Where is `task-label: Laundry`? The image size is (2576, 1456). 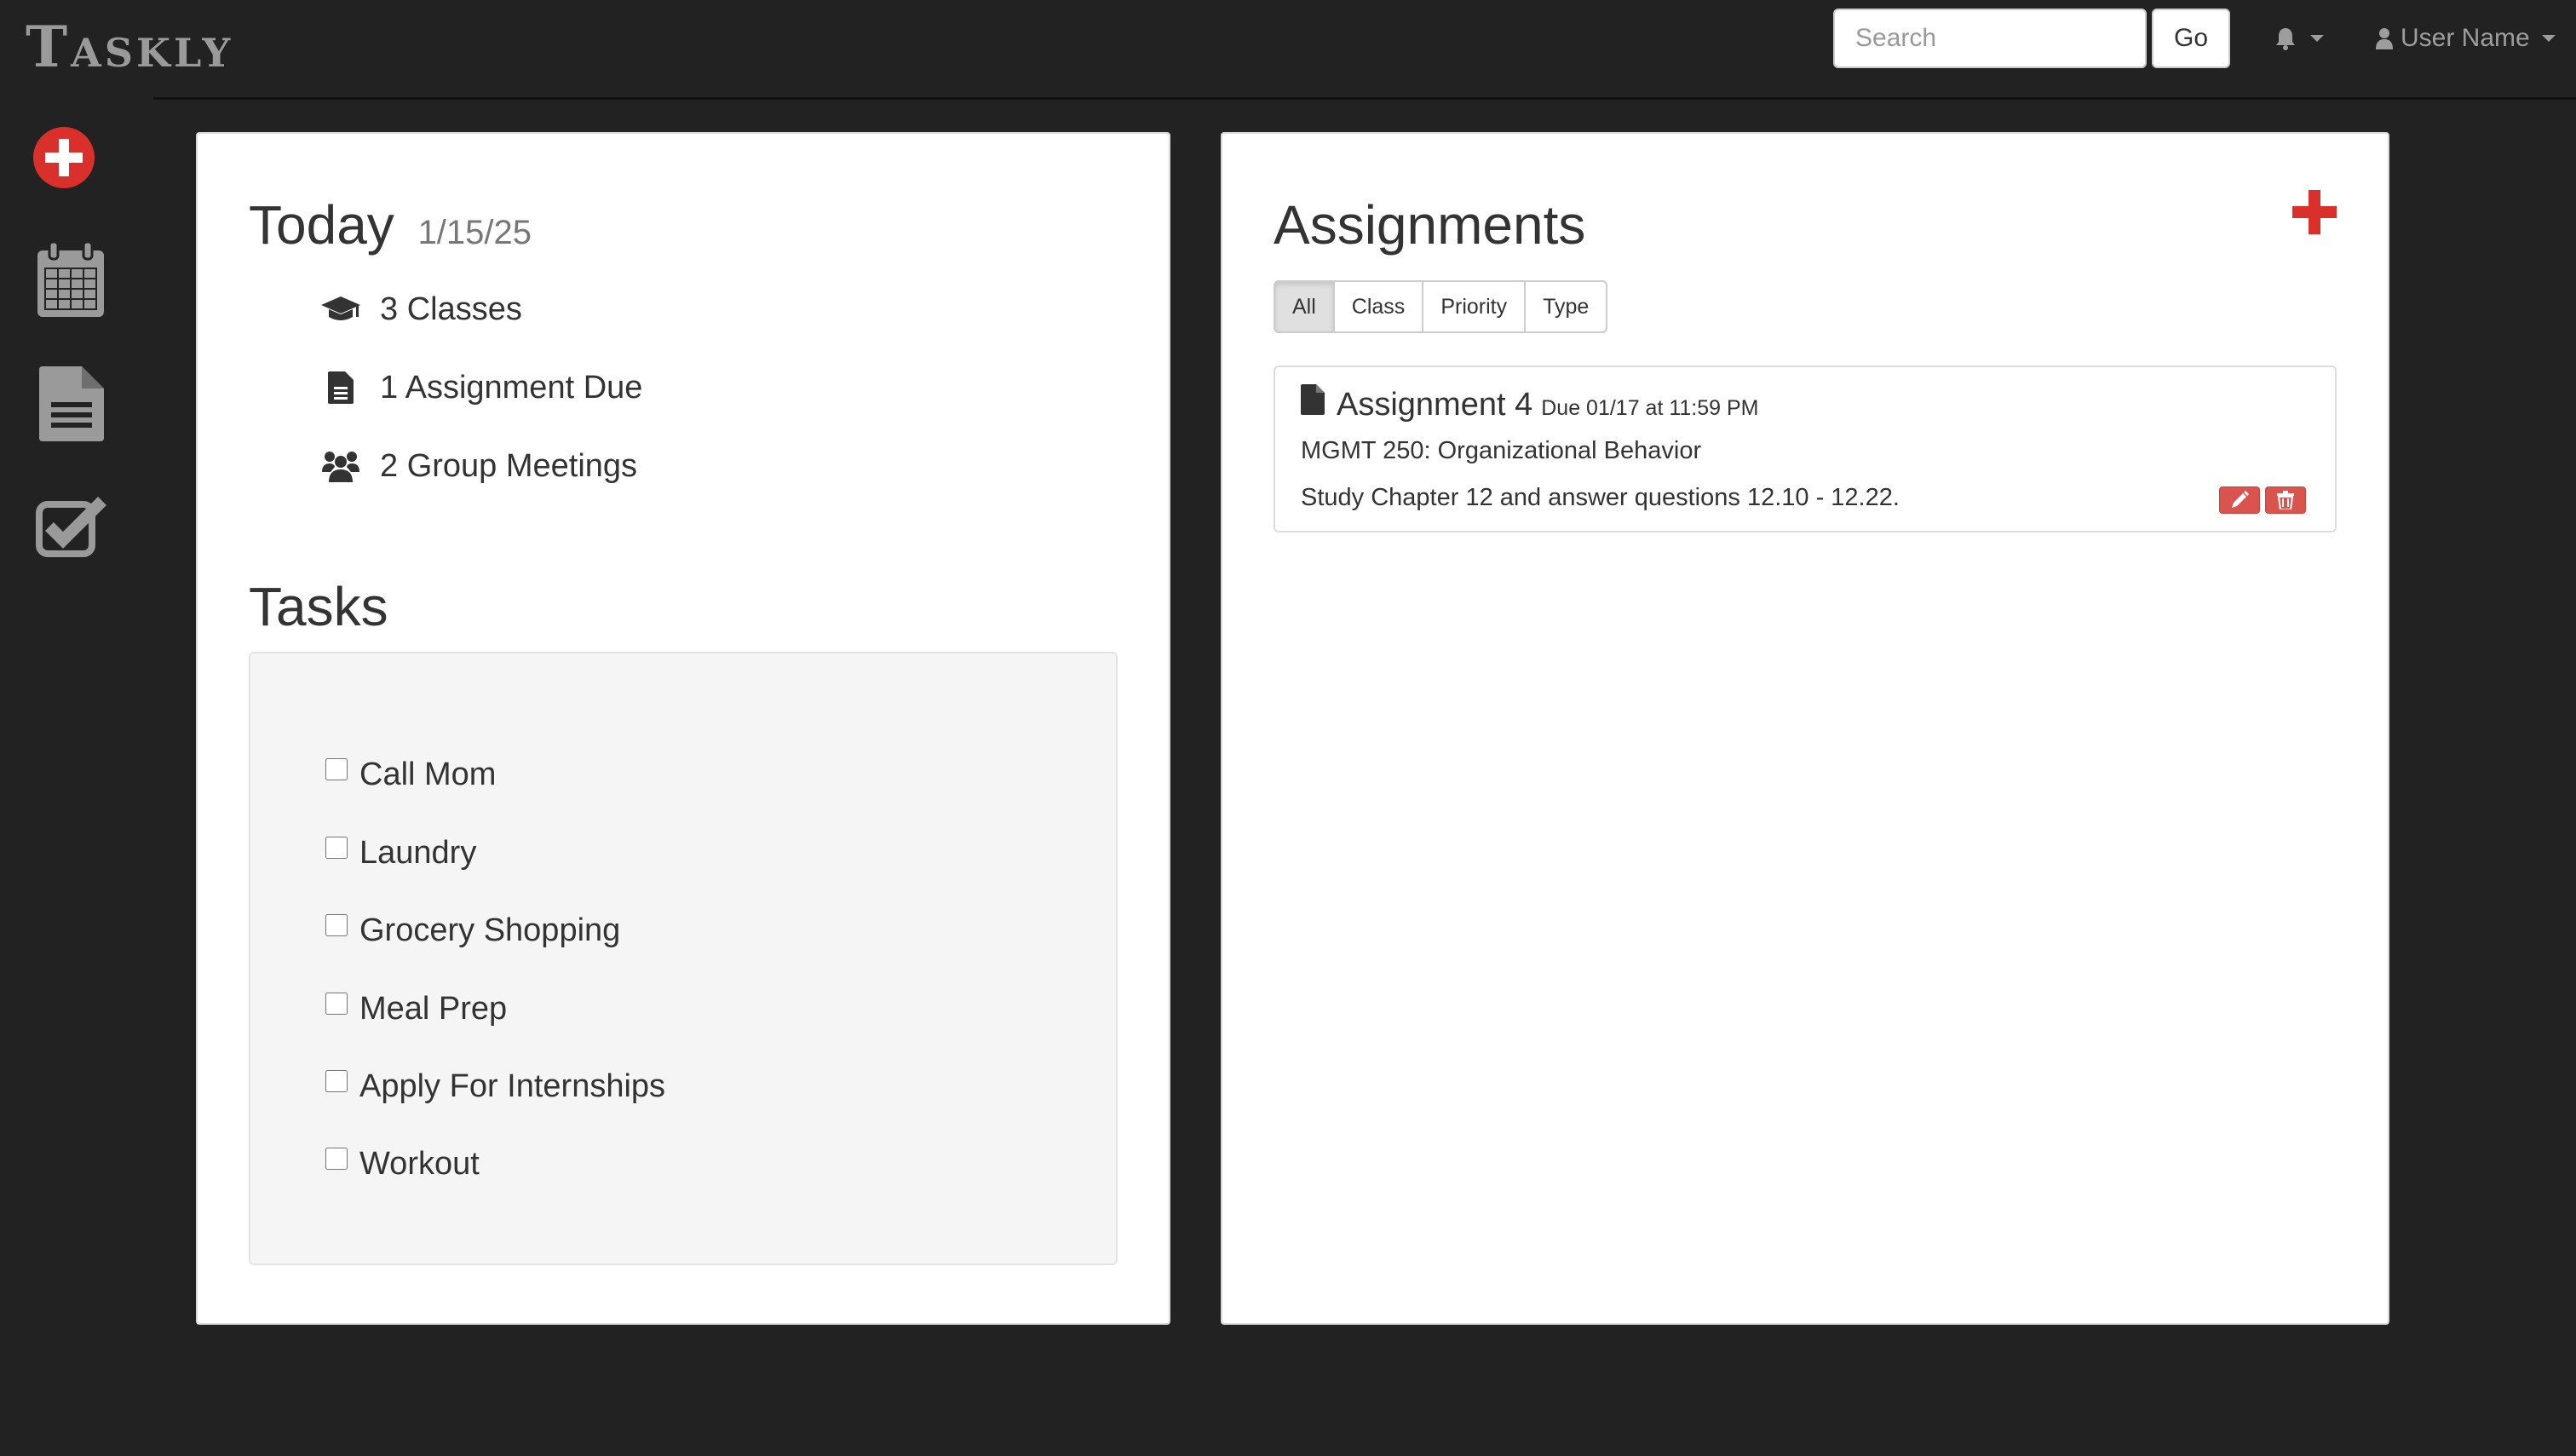 task-label: Laundry is located at coordinates (418, 852).